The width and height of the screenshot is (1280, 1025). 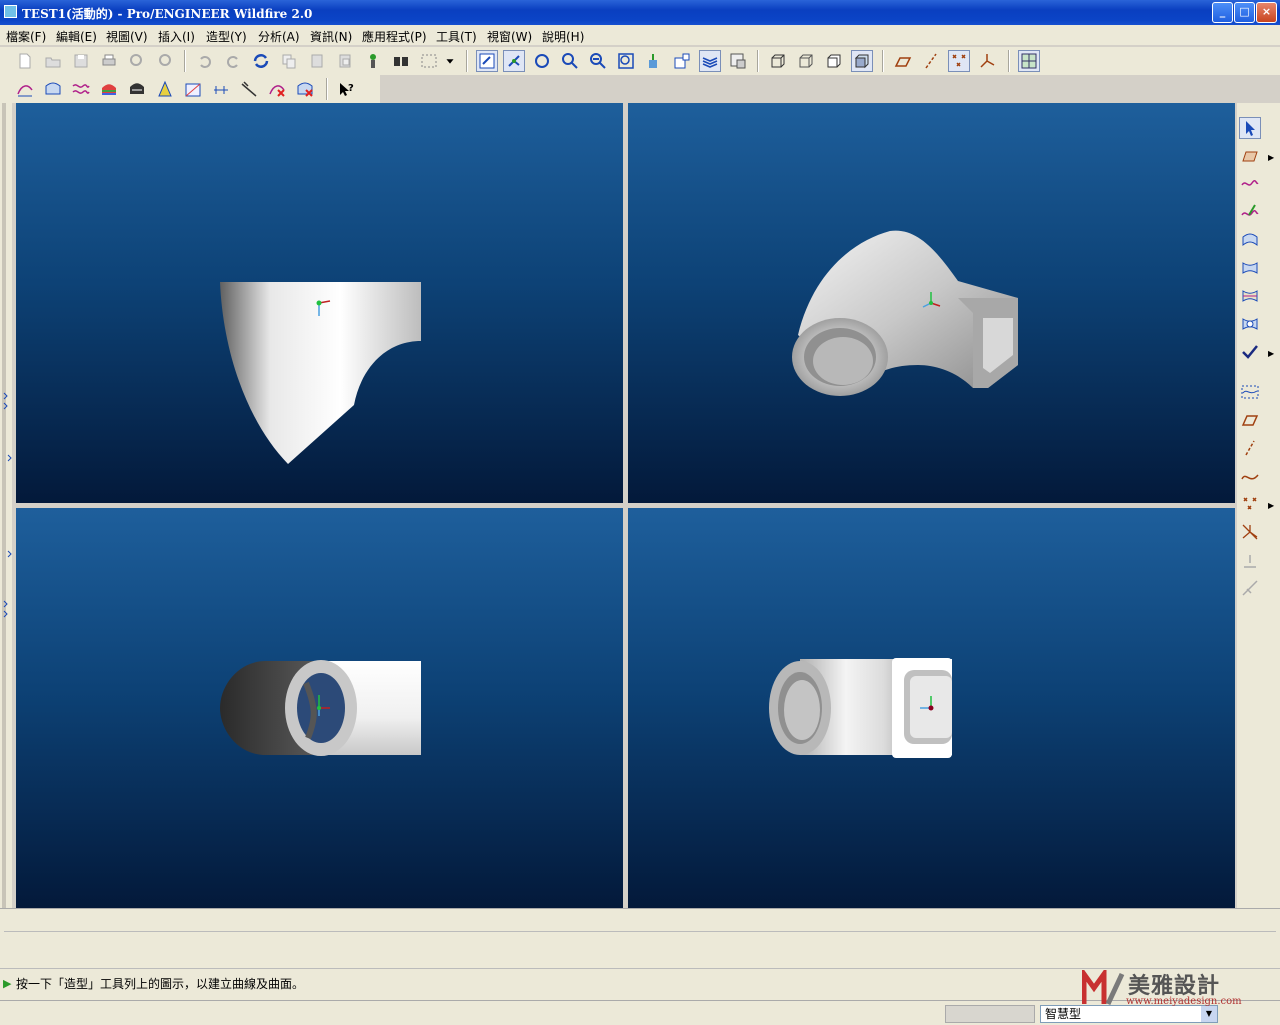 I want to click on main-toolbar, so click(x=640, y=61).